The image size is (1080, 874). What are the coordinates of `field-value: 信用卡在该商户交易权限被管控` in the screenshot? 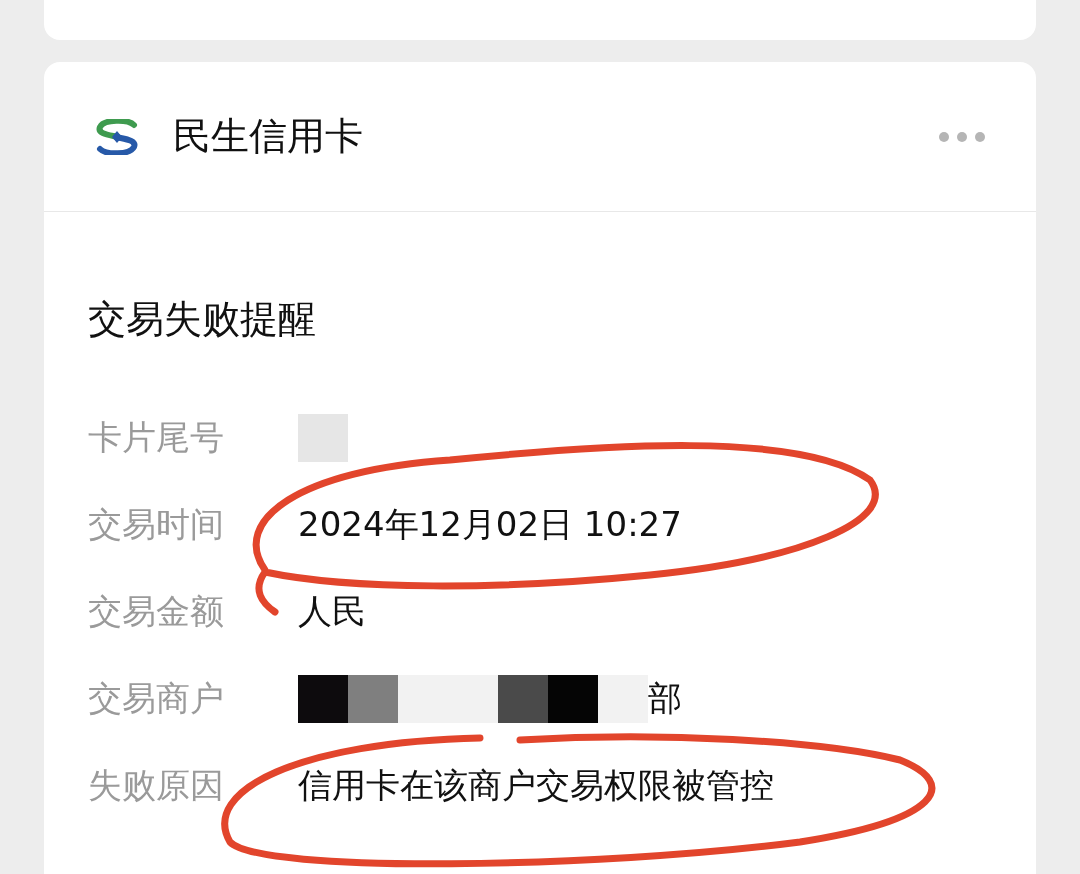 It's located at (536, 785).